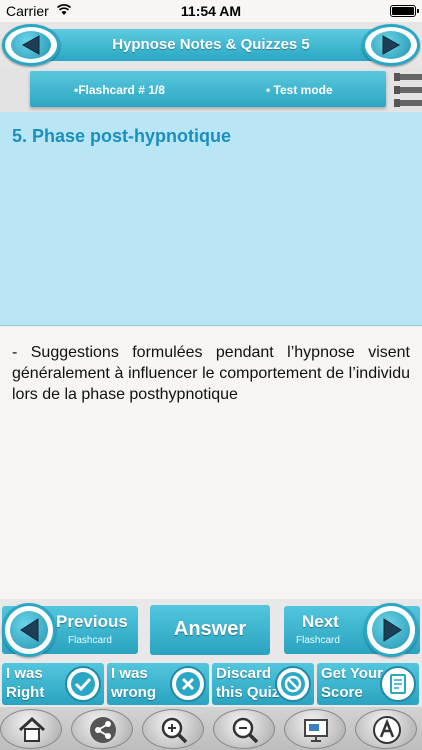 The image size is (422, 750). I want to click on check-icon, so click(83, 684).